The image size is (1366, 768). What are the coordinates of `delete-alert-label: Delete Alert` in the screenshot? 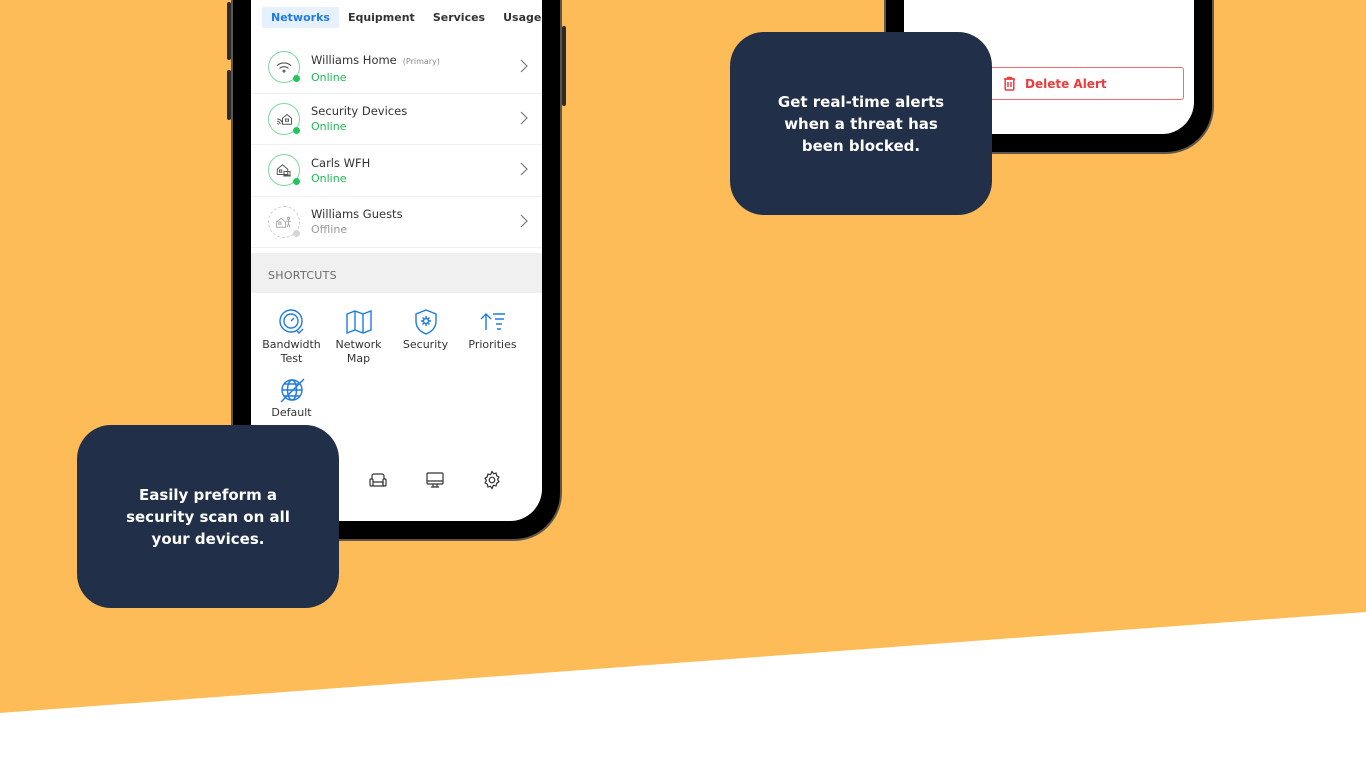 It's located at (1066, 83).